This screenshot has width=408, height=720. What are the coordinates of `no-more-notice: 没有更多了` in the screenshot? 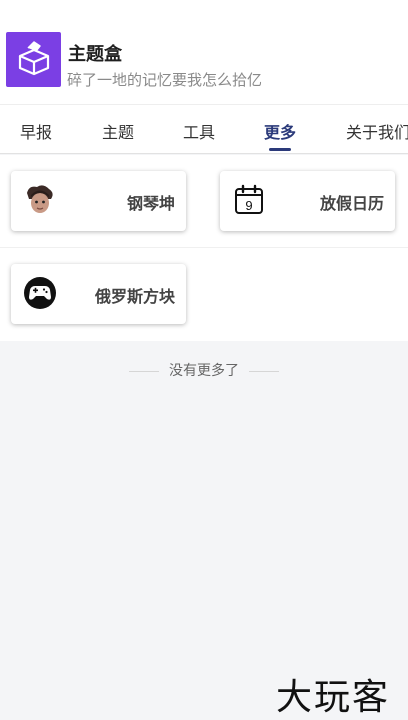 It's located at (204, 370).